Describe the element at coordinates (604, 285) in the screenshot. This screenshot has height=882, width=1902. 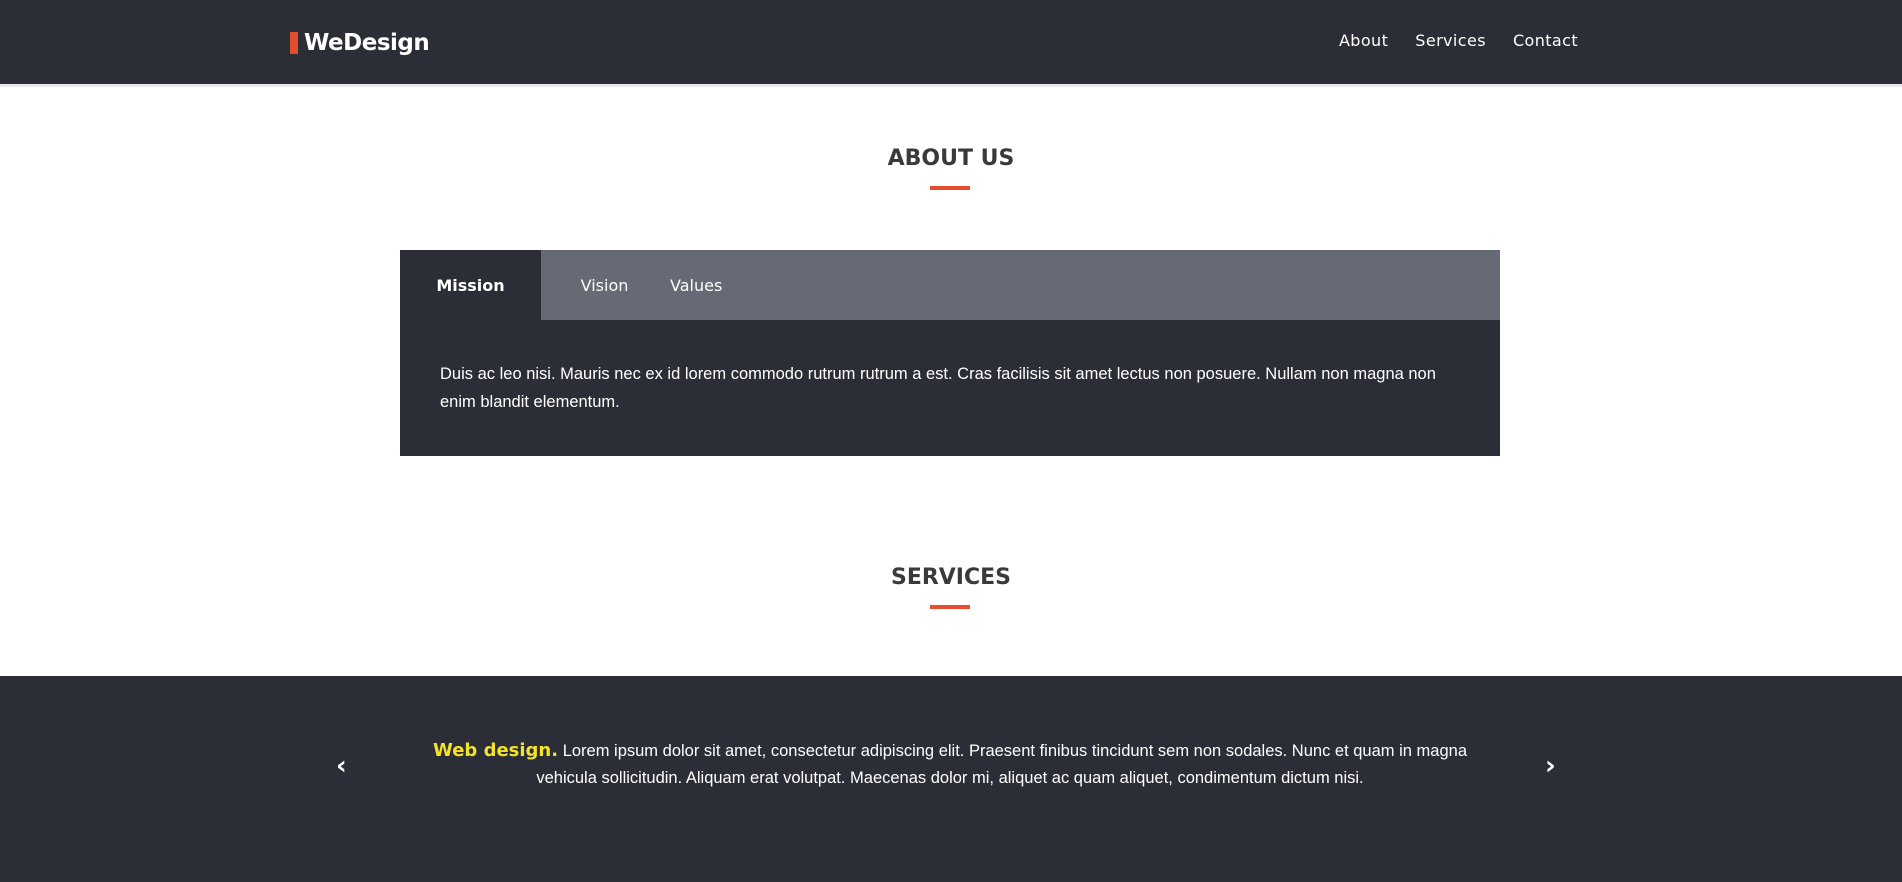
I see `tab-vision: Vision` at that location.